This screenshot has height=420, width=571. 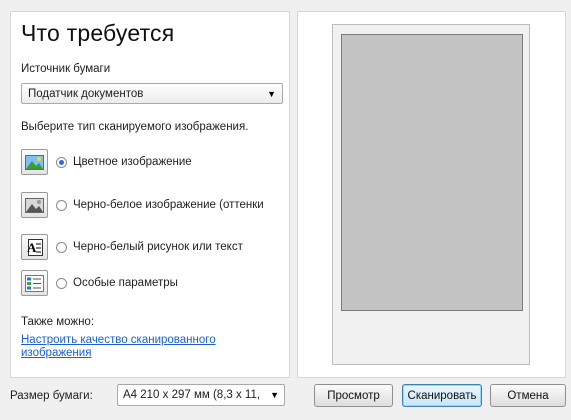 I want to click on scan-button: Сканировать, so click(x=442, y=395).